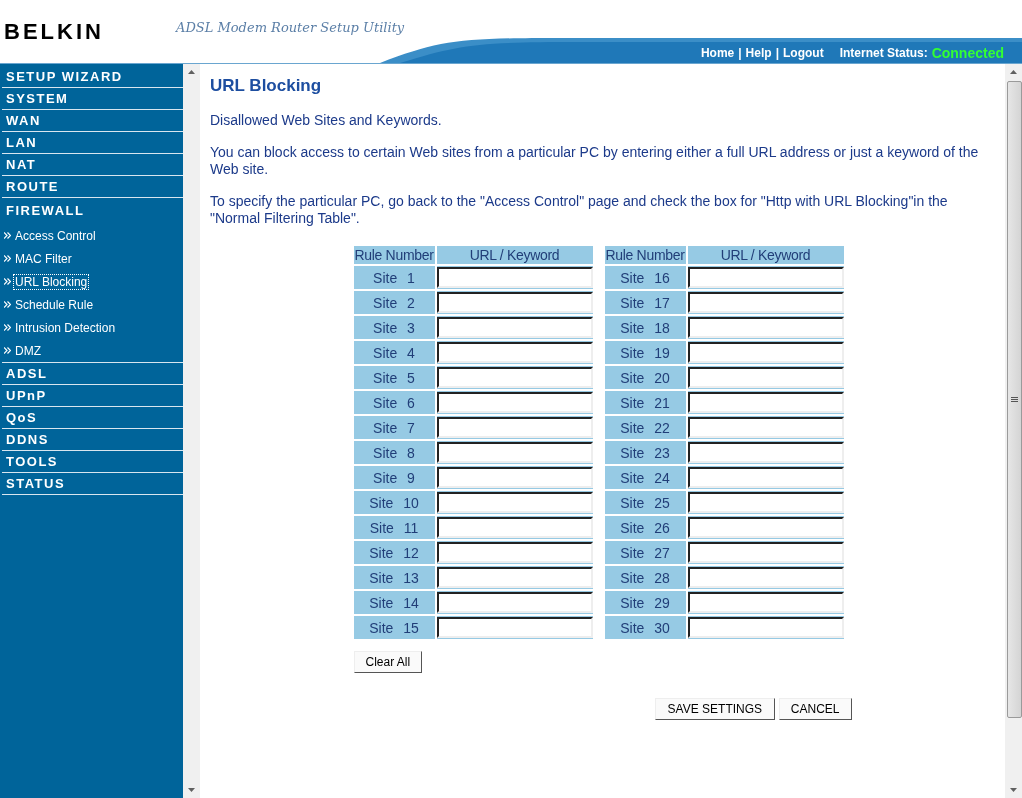 Image resolution: width=1022 pixels, height=798 pixels. I want to click on sidebar-subitem: Intrusion Detection, so click(65, 327).